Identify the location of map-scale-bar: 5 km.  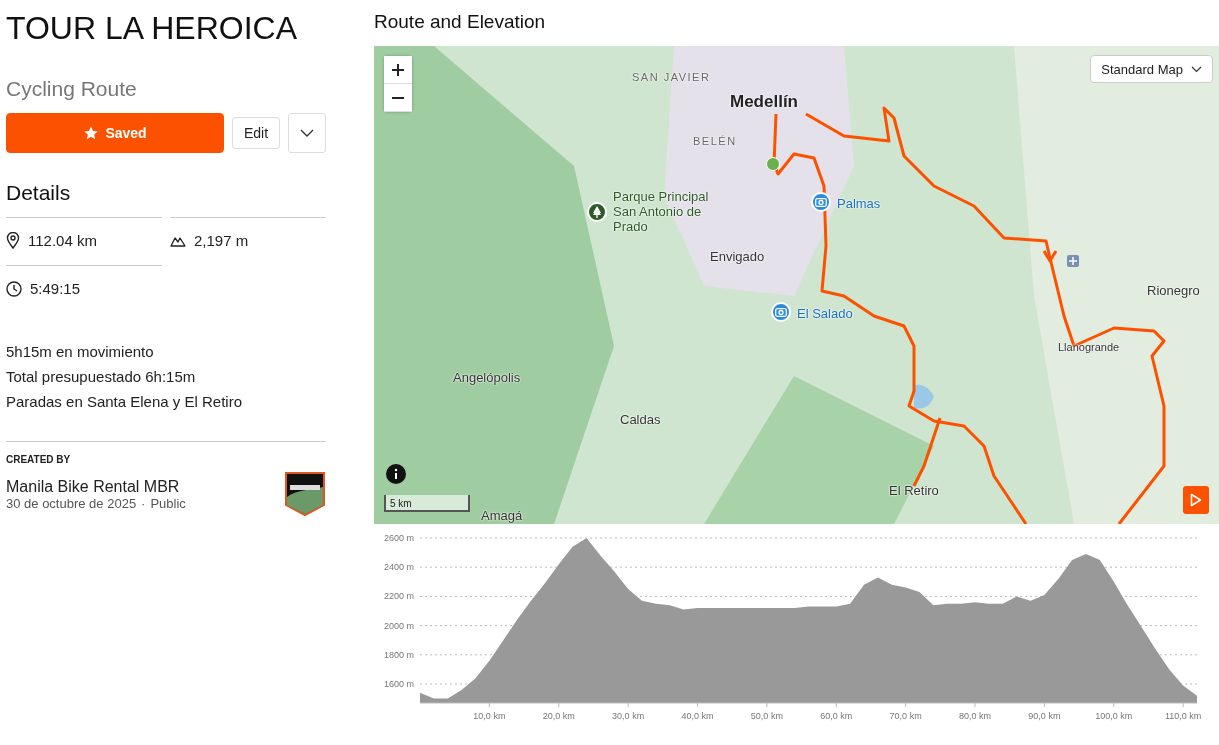
(427, 503).